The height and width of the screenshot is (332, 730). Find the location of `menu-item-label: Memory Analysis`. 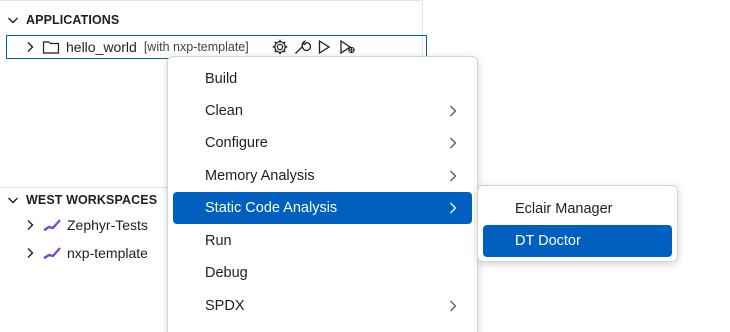

menu-item-label: Memory Analysis is located at coordinates (260, 176).